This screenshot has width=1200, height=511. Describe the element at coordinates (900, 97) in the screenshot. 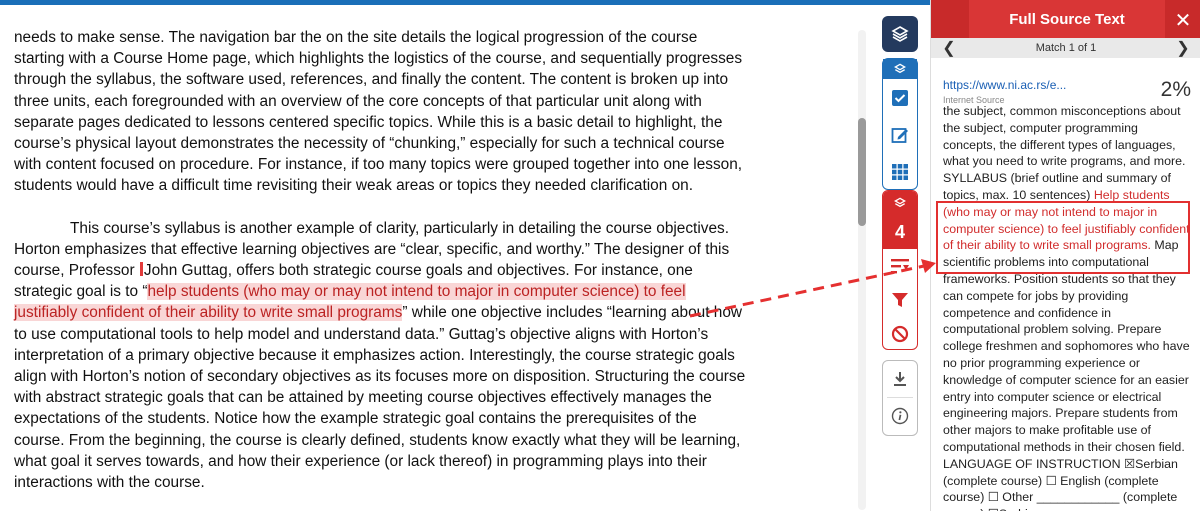

I see `checkbox-icon` at that location.